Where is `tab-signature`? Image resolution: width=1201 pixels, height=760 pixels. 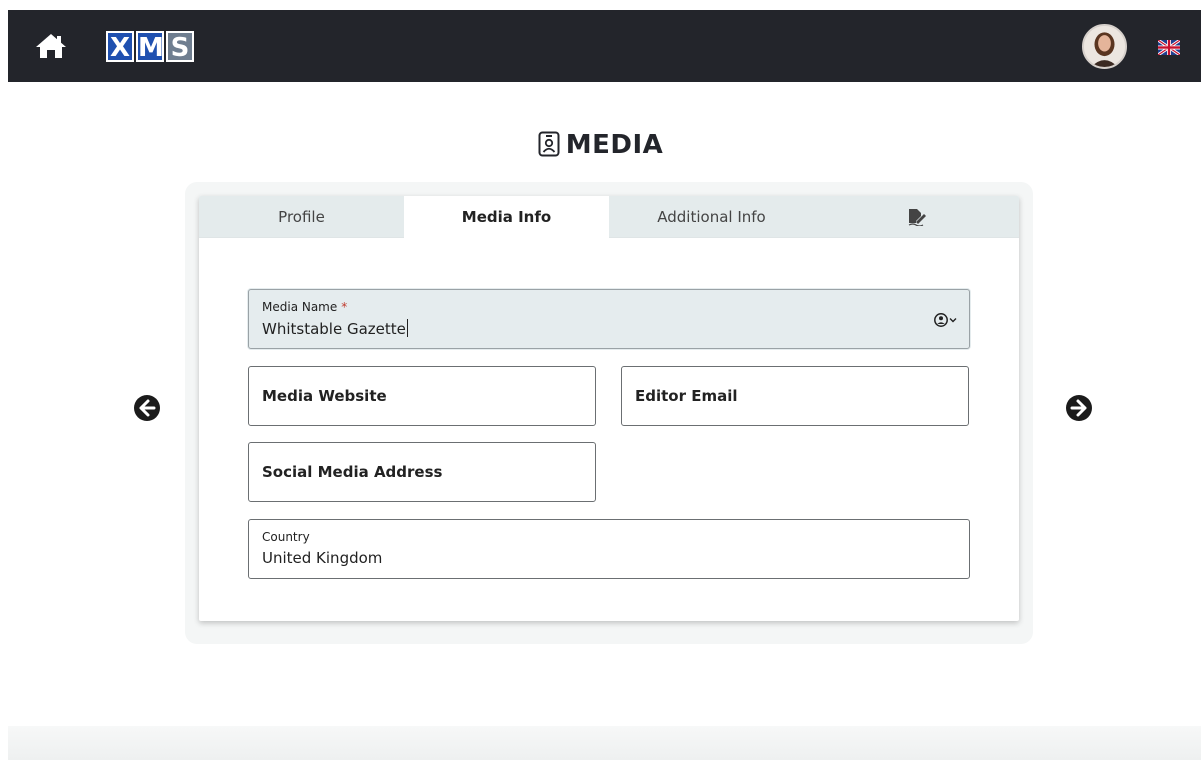 tab-signature is located at coordinates (916, 217).